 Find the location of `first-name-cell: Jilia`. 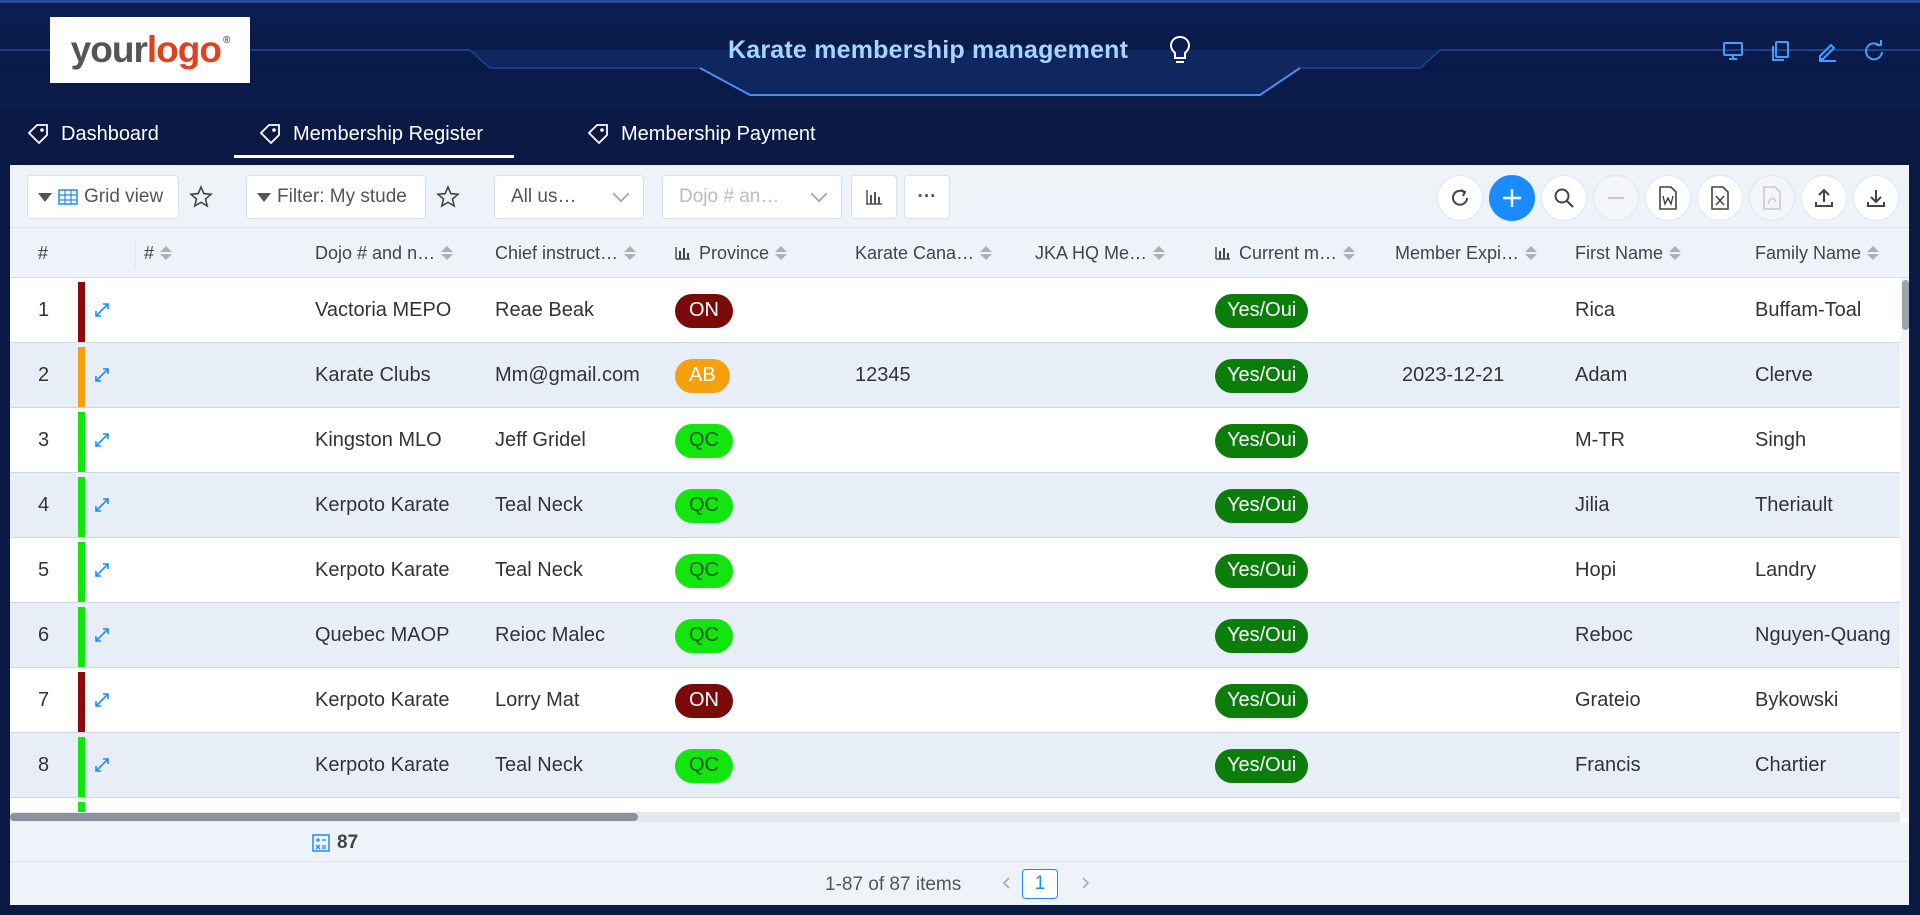

first-name-cell: Jilia is located at coordinates (1592, 505).